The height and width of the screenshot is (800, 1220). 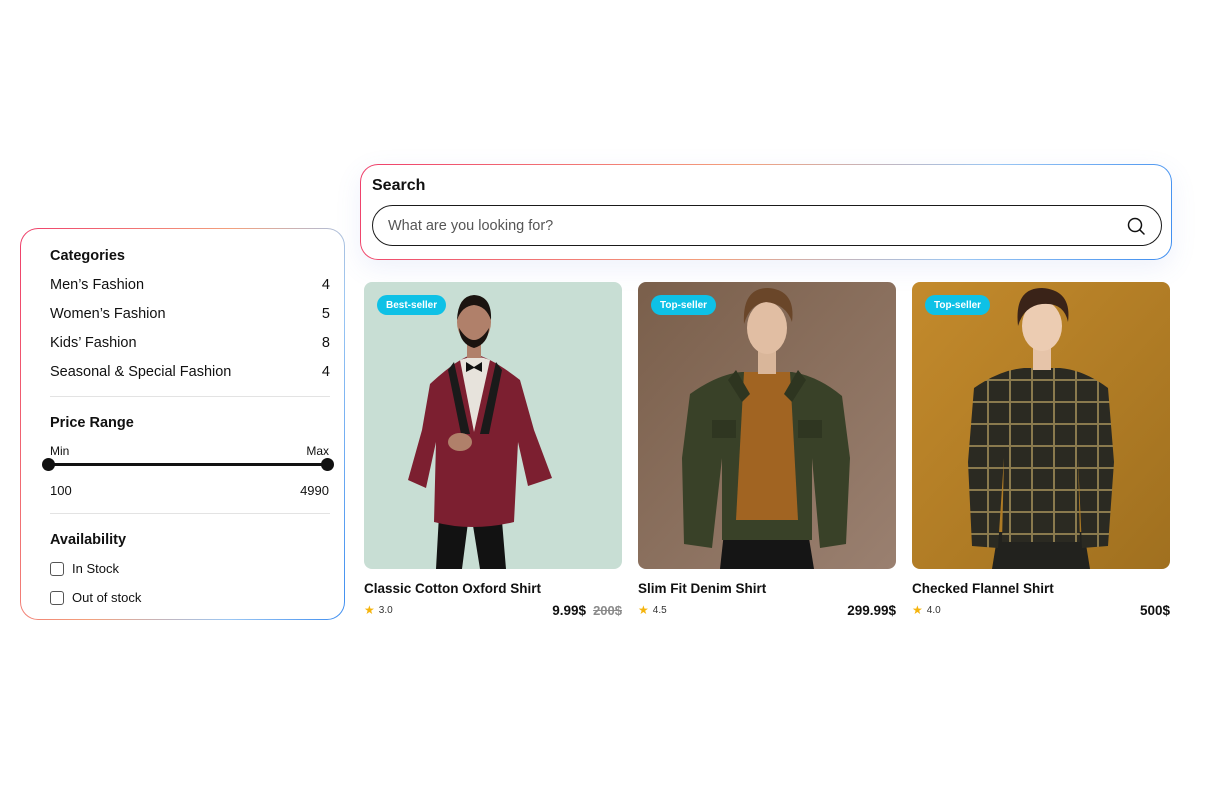 What do you see at coordinates (659, 610) in the screenshot?
I see `rating-value: 4.5` at bounding box center [659, 610].